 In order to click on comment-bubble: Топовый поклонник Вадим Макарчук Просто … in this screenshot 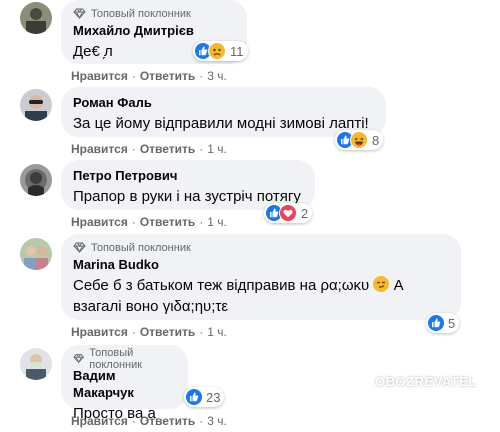, I will do `click(124, 383)`.